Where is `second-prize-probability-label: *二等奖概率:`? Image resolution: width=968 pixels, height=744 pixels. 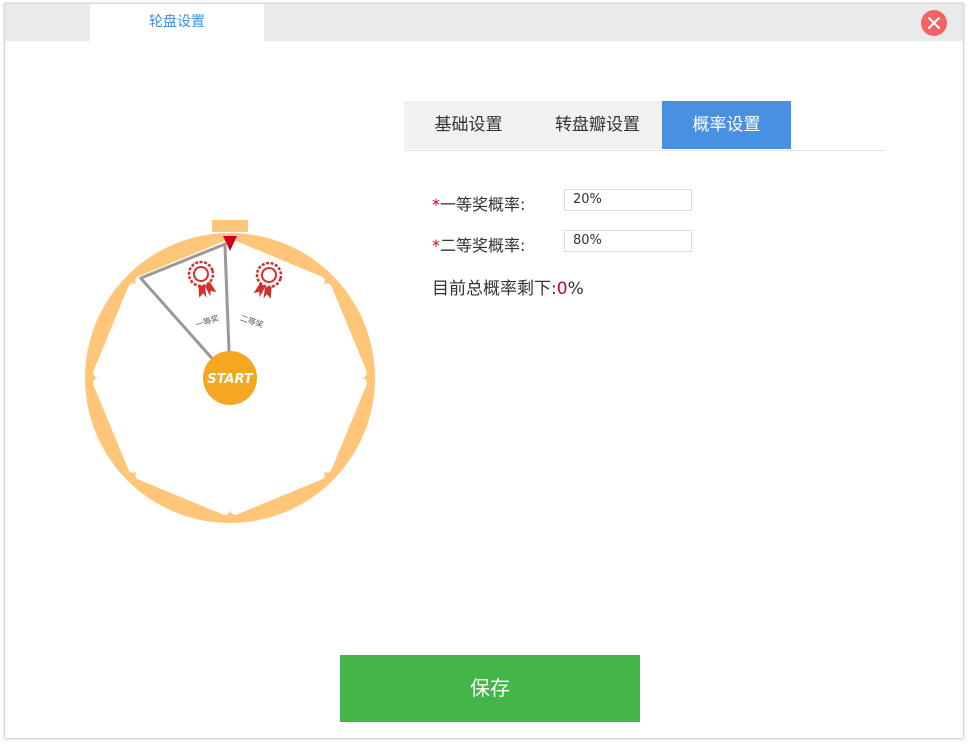
second-prize-probability-label: *二等奖概率: is located at coordinates (479, 245).